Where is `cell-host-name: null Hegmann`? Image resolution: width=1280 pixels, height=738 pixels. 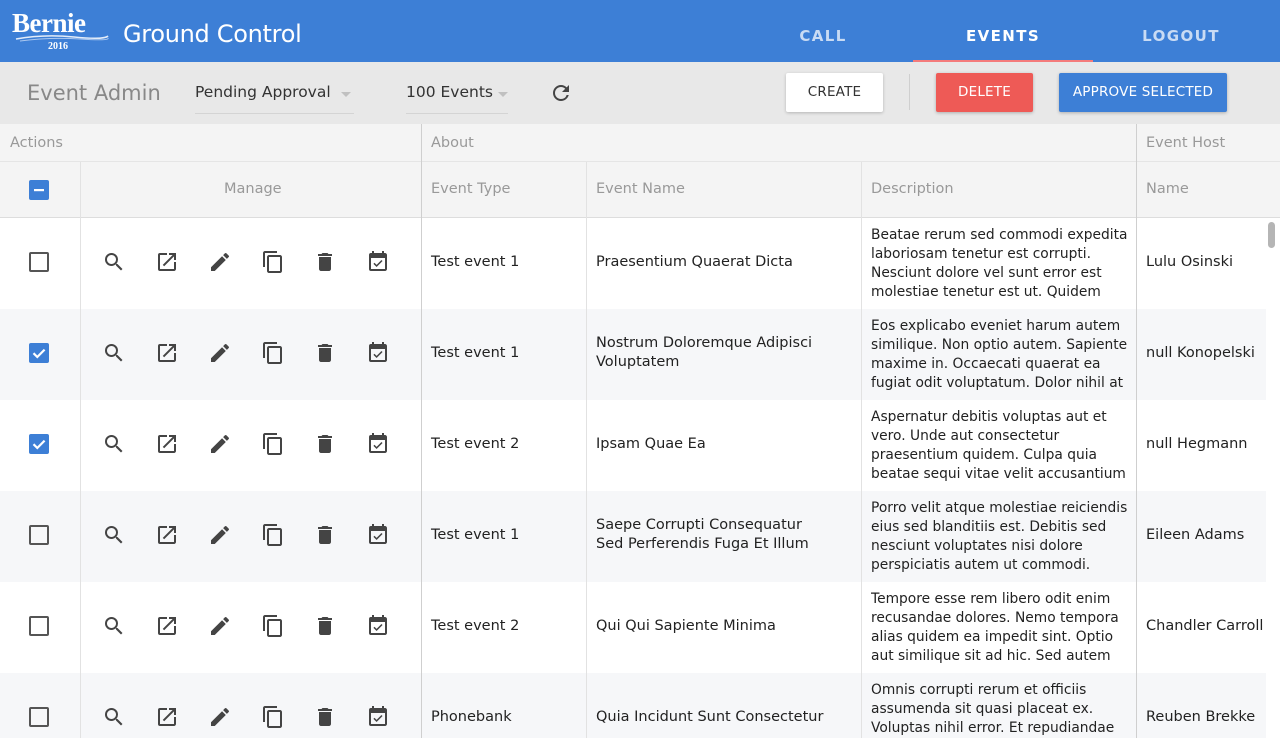 cell-host-name: null Hegmann is located at coordinates (1197, 444).